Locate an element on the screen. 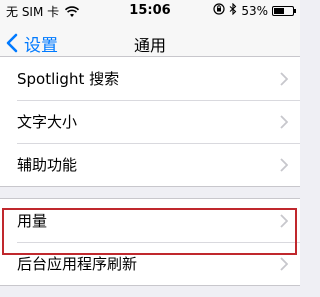 This screenshot has height=297, width=320. row-text-size: 文字大小 is located at coordinates (150, 121).